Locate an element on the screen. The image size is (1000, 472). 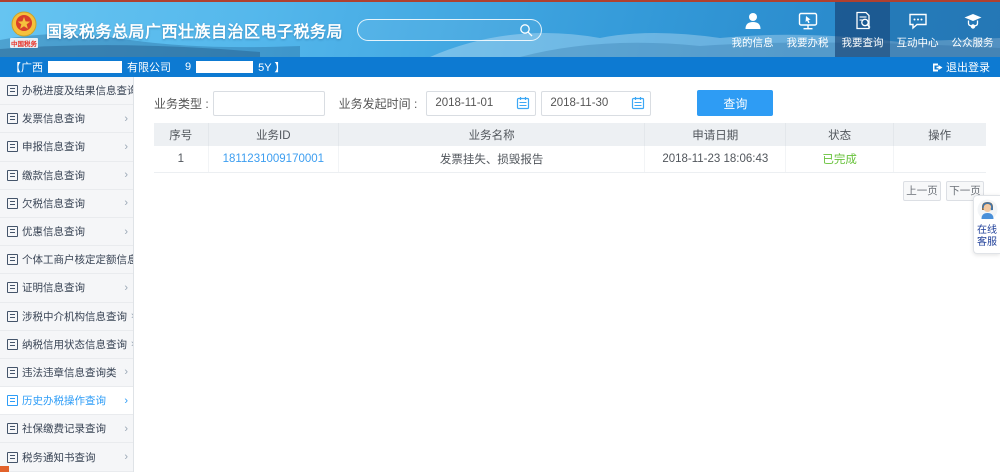
search-icon is located at coordinates (526, 30).